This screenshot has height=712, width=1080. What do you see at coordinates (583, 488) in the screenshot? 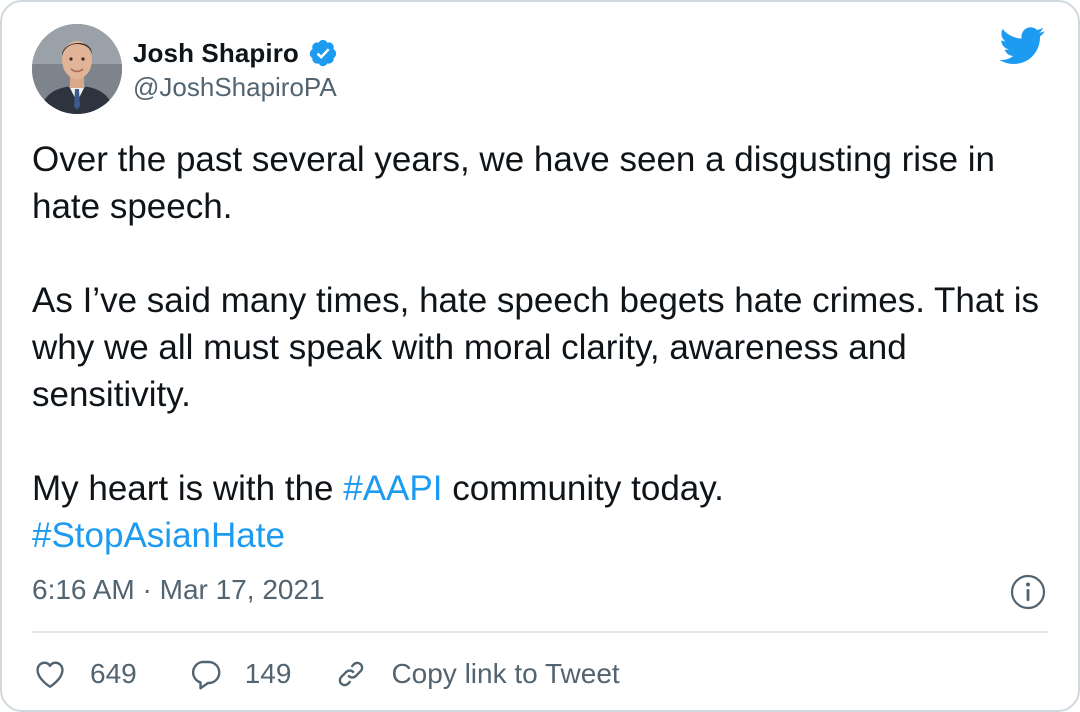
I see `tweet-text-segment: community today.` at bounding box center [583, 488].